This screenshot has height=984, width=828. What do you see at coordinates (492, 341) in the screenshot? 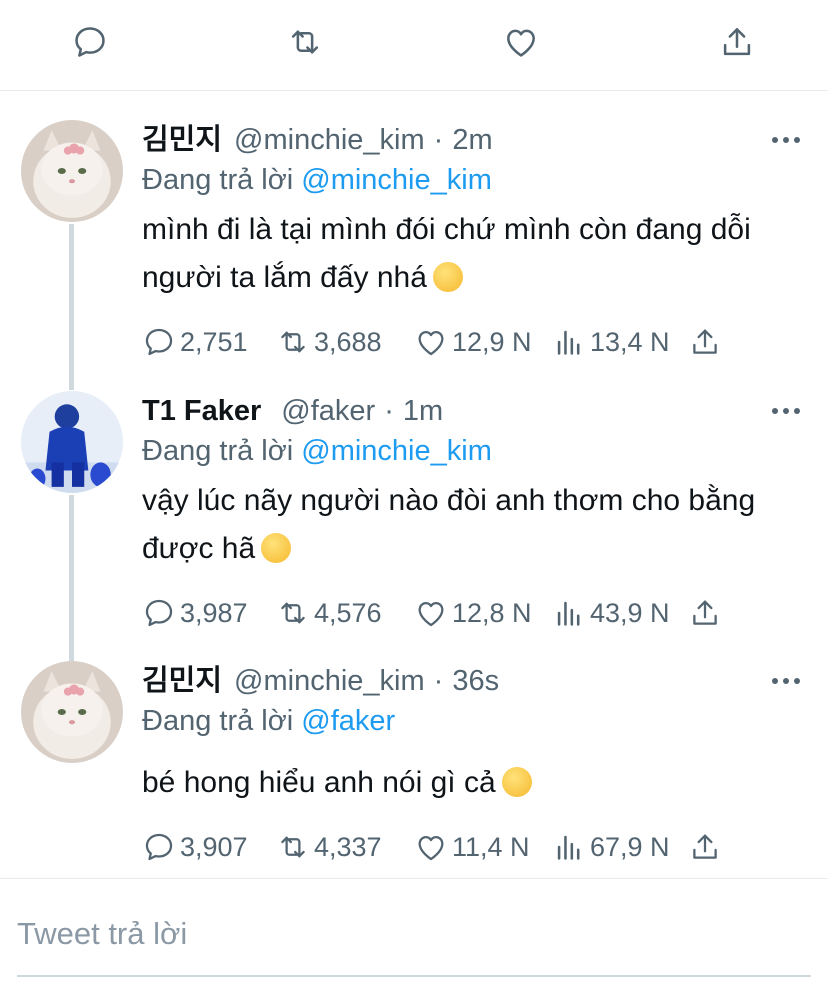
I see `like-count: 12,9 N` at bounding box center [492, 341].